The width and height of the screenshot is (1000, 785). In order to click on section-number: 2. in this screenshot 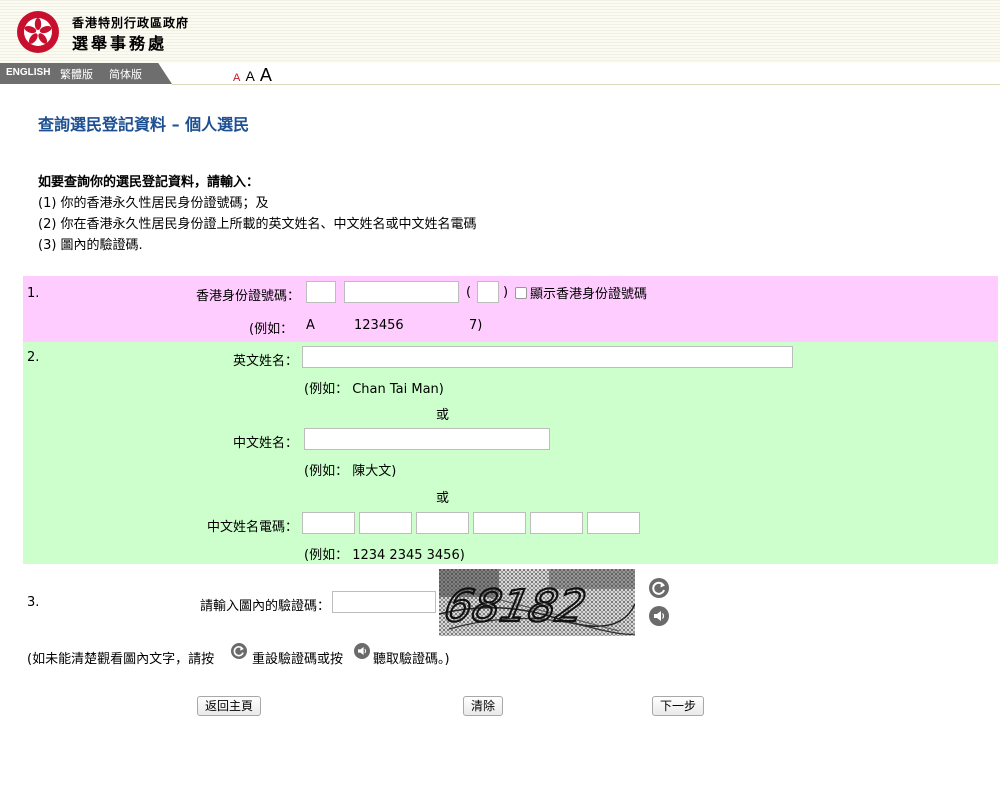, I will do `click(33, 357)`.